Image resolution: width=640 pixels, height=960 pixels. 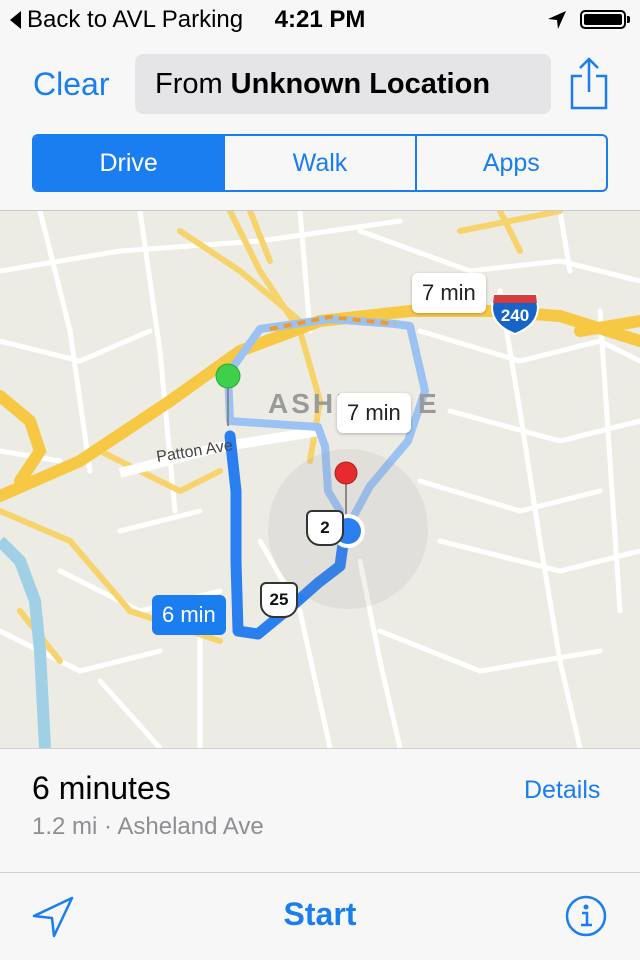 I want to click on share-icon, so click(x=589, y=84).